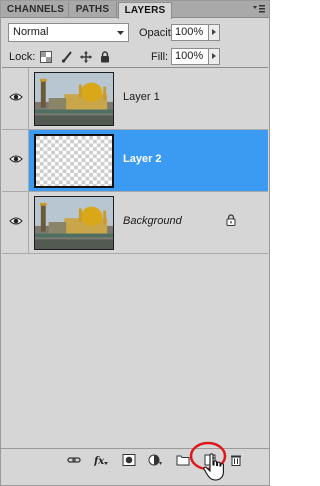 The image size is (320, 486). I want to click on layer-style-fx-icon: fx, so click(101, 460).